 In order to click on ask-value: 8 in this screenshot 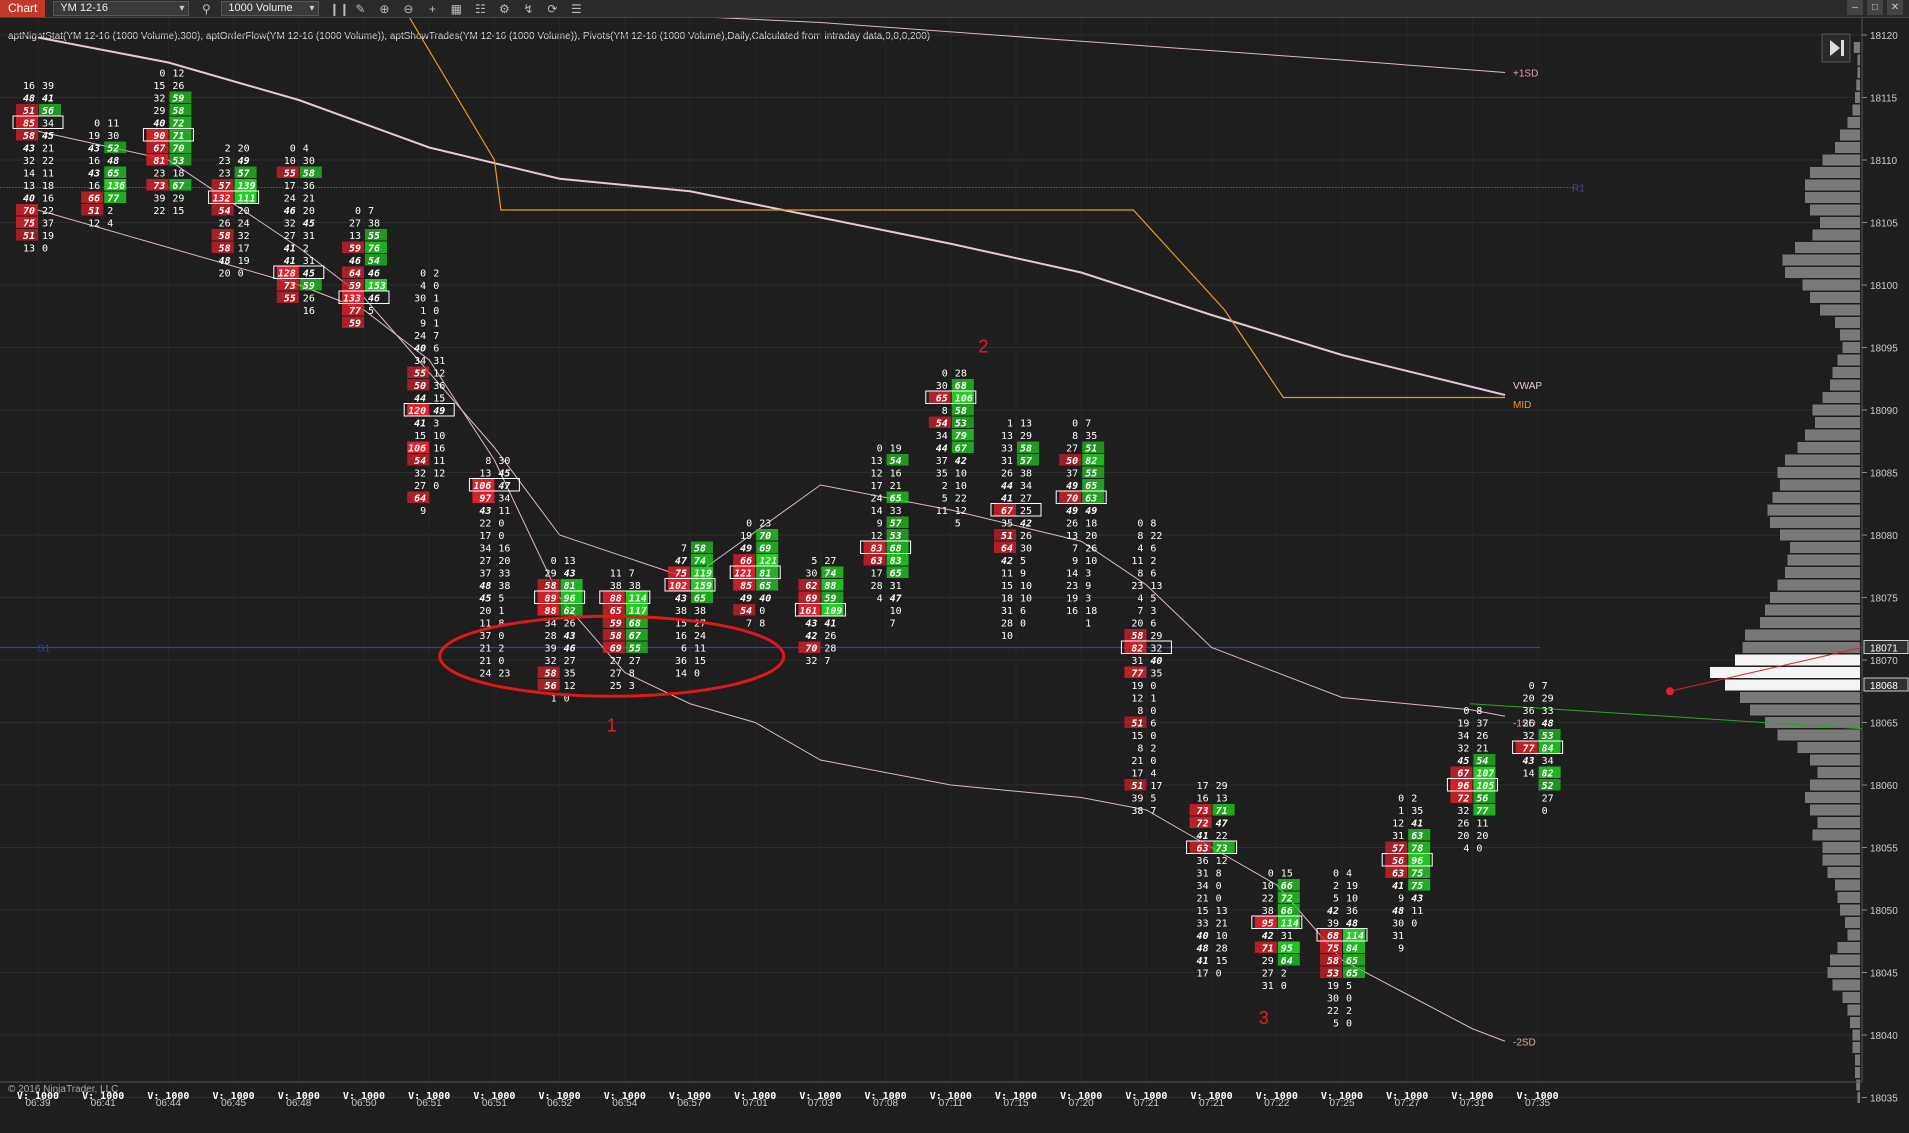, I will do `click(632, 674)`.